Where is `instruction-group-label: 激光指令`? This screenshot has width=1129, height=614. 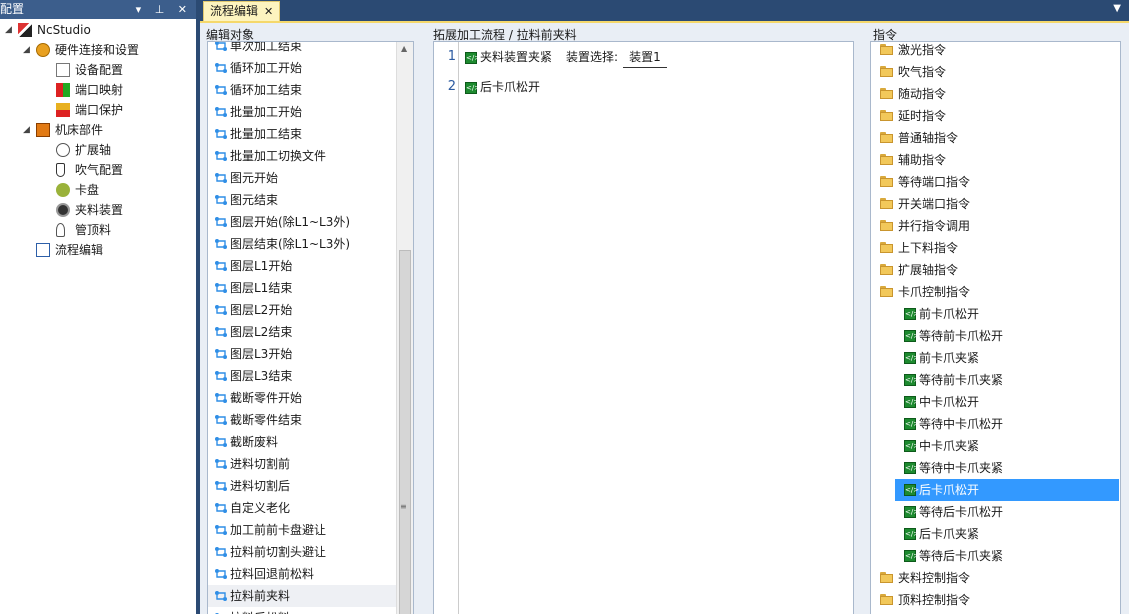
instruction-group-label: 激光指令 is located at coordinates (922, 50).